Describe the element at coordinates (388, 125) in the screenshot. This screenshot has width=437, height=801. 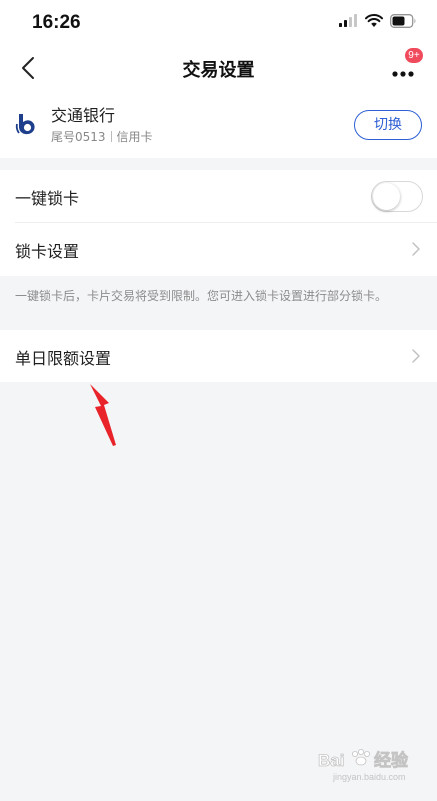
I see `switch-card-button: 切换` at that location.